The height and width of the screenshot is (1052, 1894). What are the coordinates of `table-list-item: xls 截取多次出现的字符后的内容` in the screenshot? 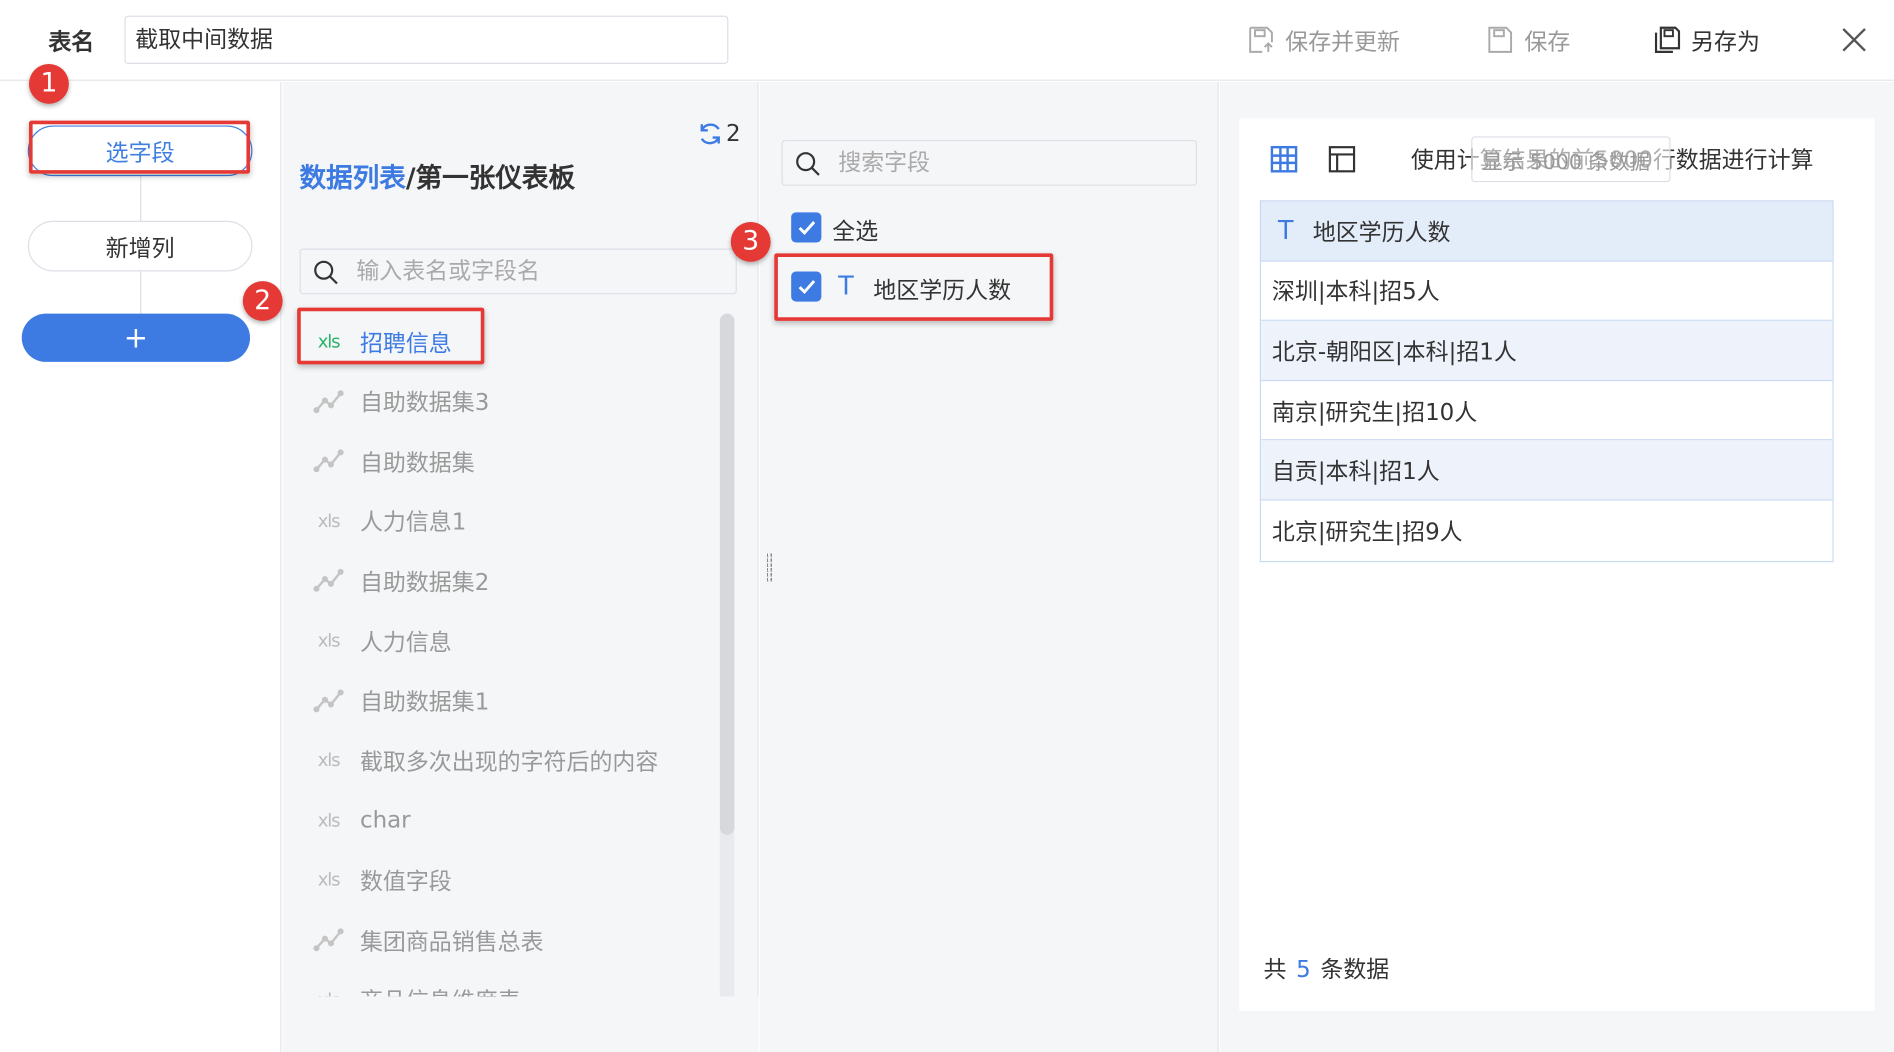 It's located at (485, 760).